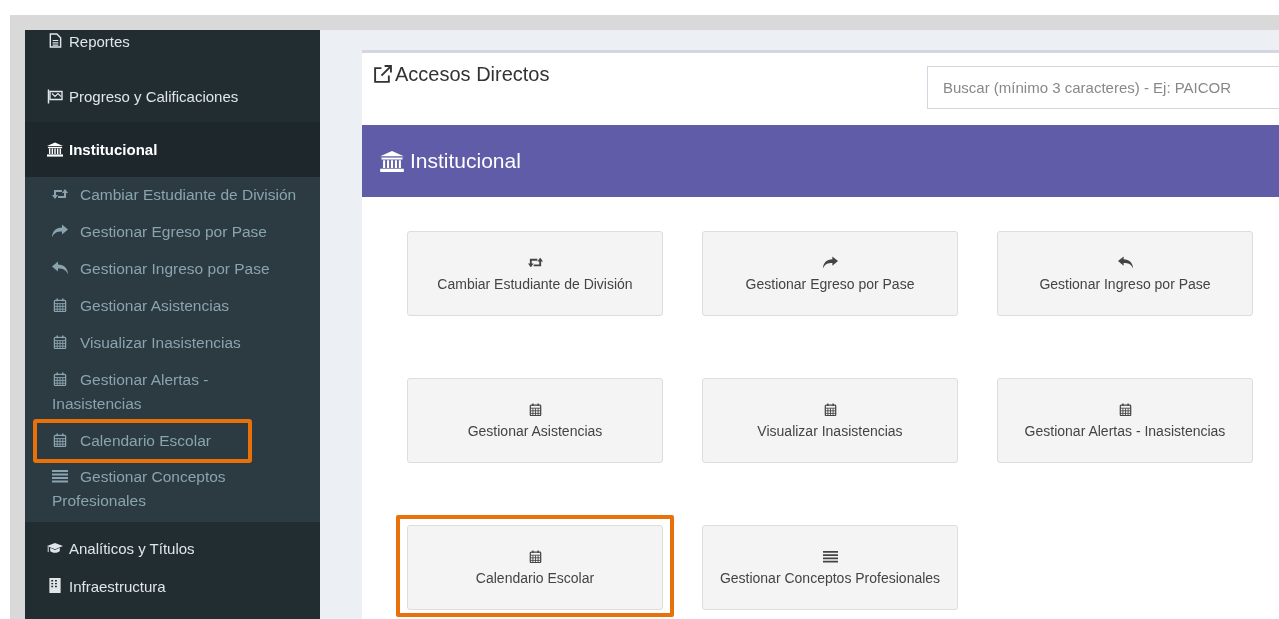 The width and height of the screenshot is (1279, 619). What do you see at coordinates (172, 343) in the screenshot?
I see `submenu-item: Visualizar Inasistencias` at bounding box center [172, 343].